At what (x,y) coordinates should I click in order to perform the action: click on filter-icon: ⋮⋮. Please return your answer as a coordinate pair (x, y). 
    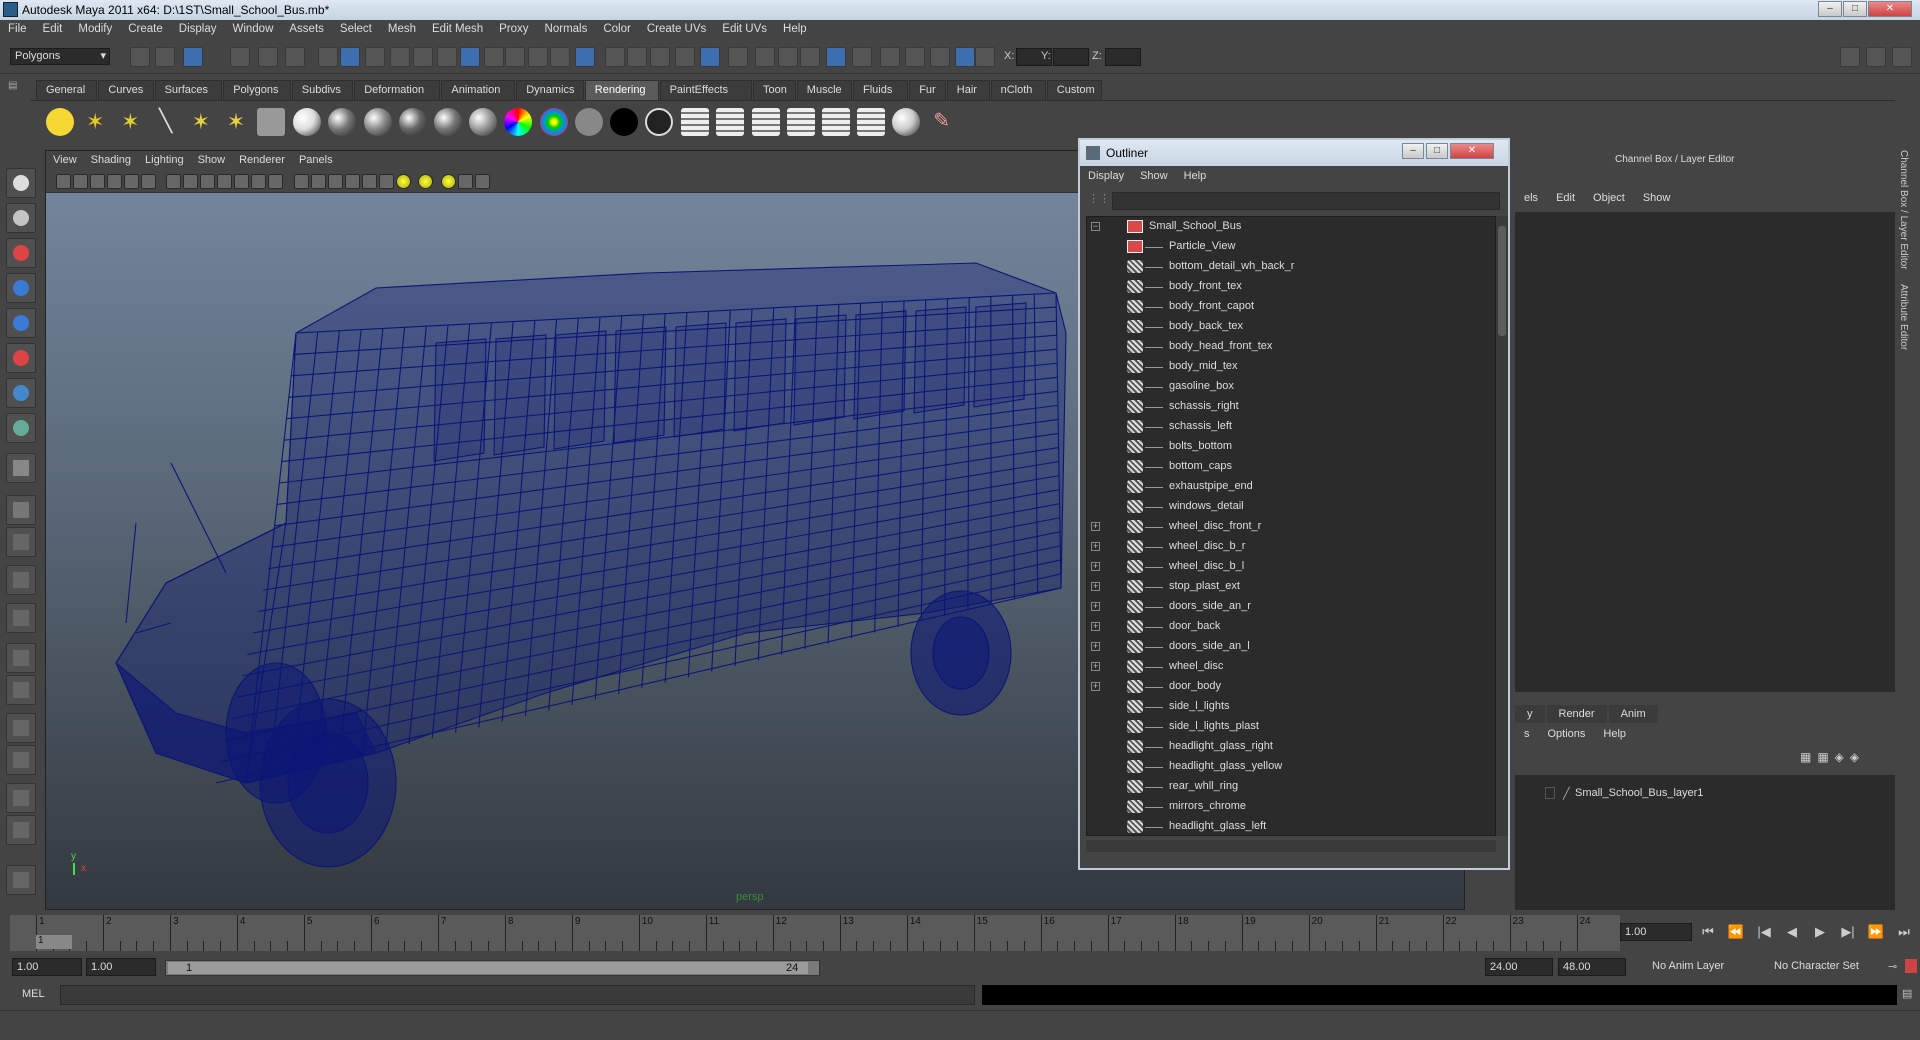
    Looking at the image, I should click on (1099, 201).